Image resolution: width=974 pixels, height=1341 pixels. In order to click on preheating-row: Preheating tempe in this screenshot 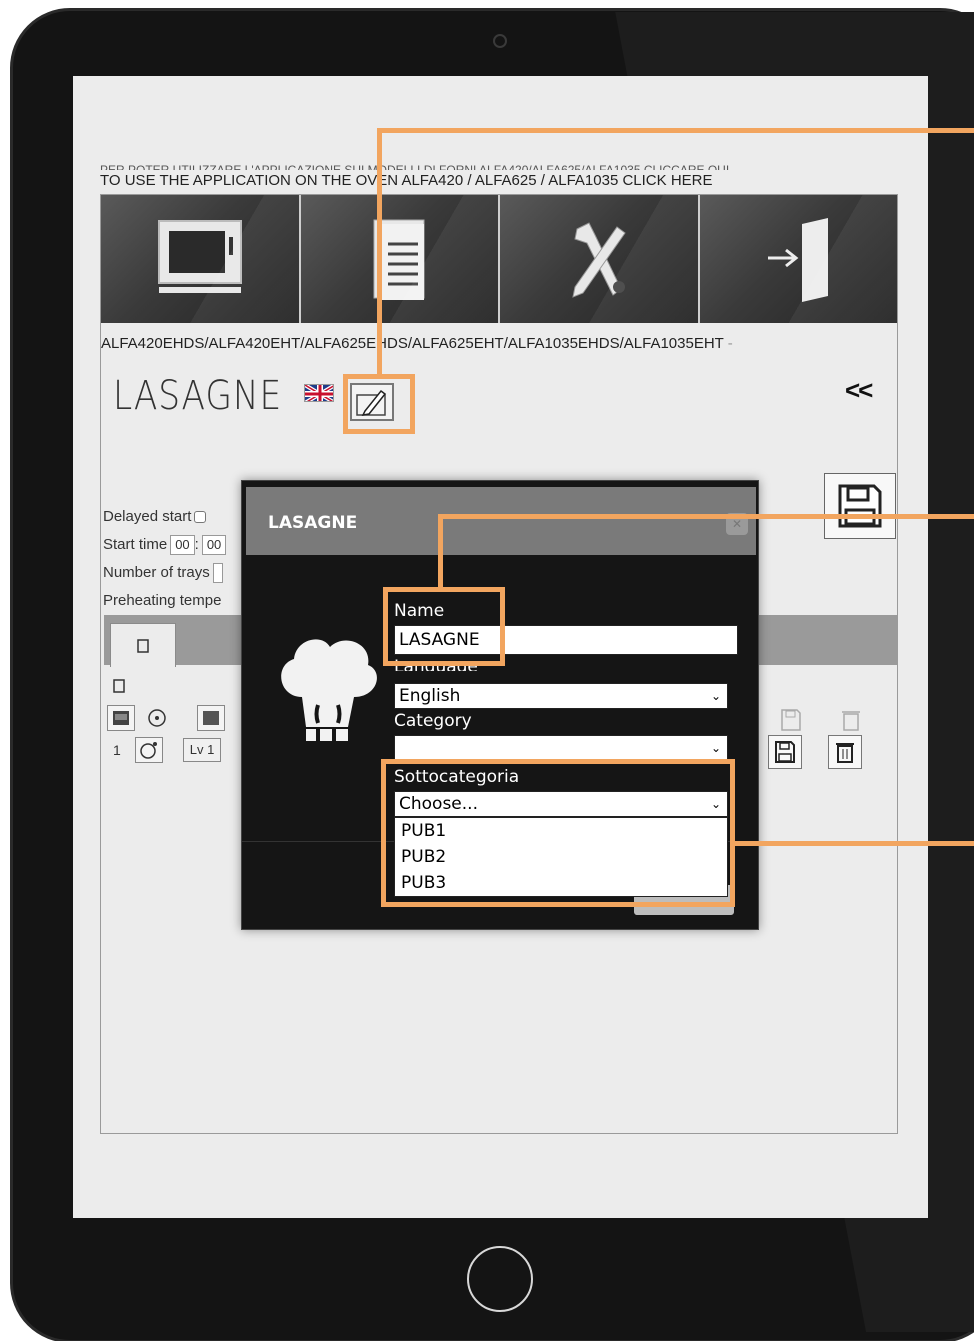, I will do `click(164, 601)`.